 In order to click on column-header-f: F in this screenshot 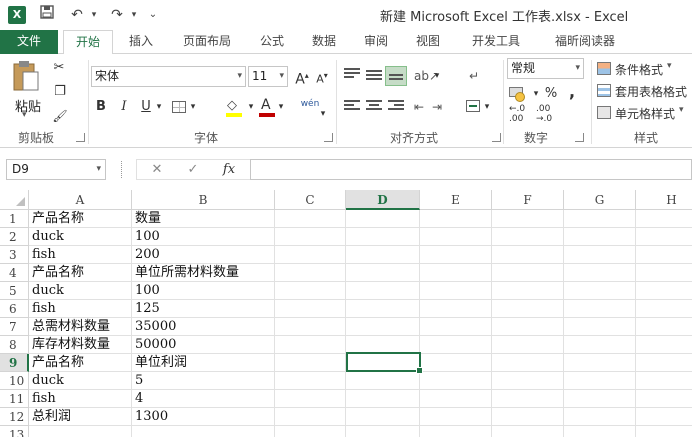, I will do `click(528, 200)`.